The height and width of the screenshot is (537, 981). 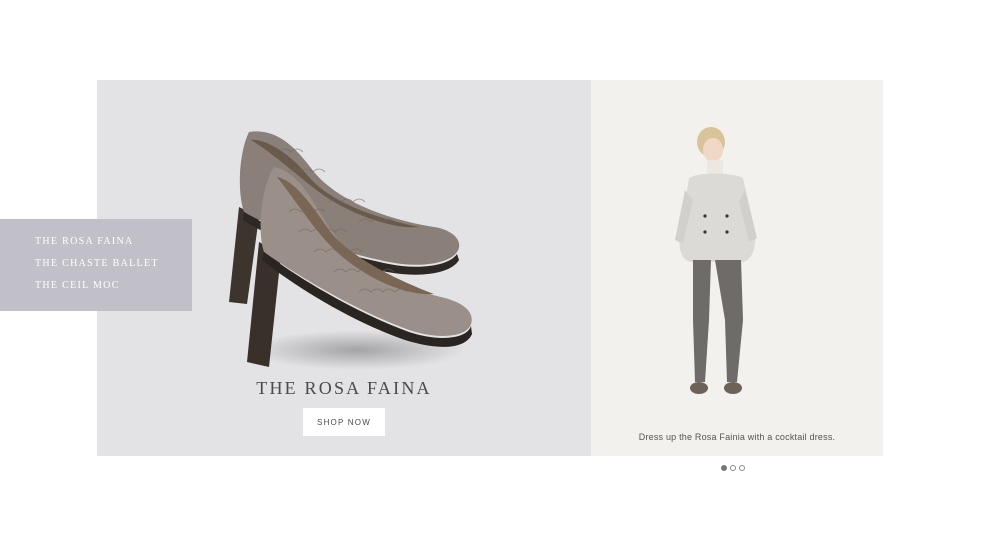 I want to click on shop-now-button: SHOP NOW, so click(x=344, y=422).